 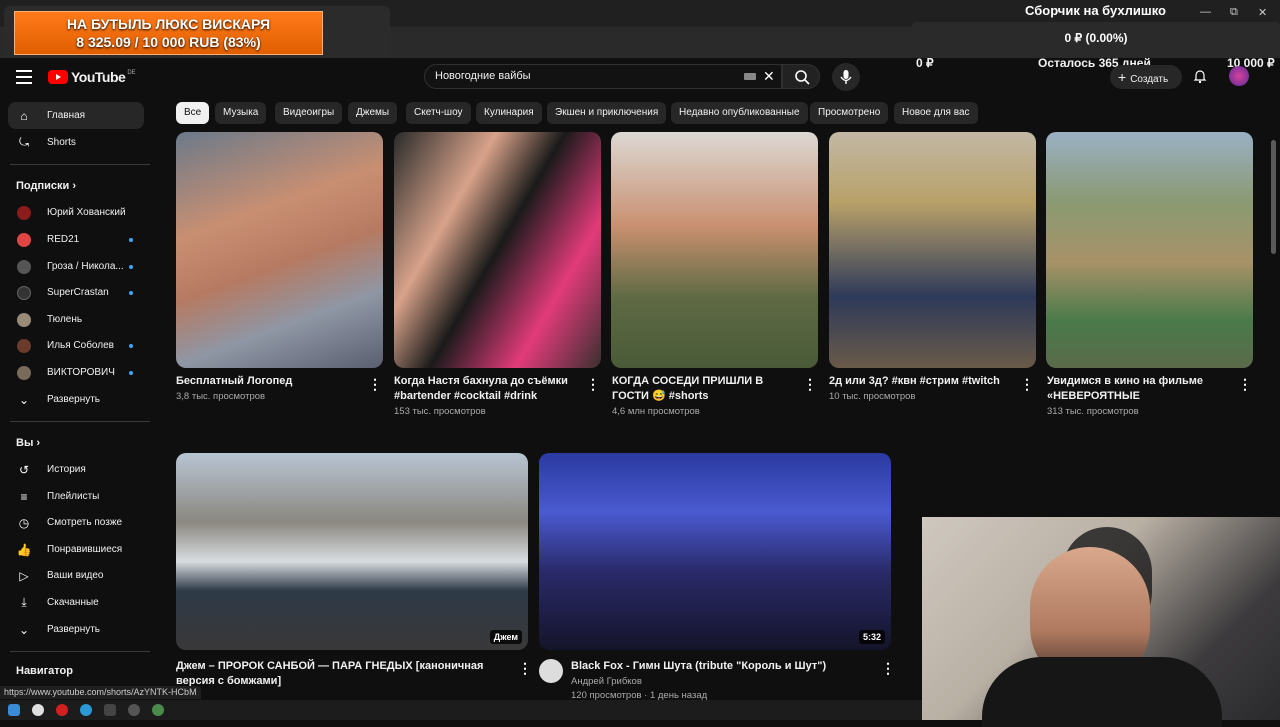 I want to click on sidebar-item-label: Скачанные, so click(x=73, y=602).